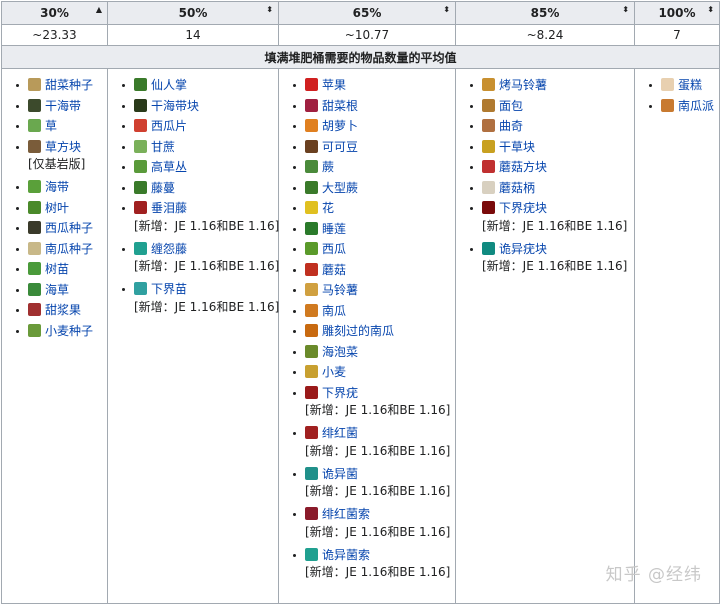 The image size is (720, 604). Describe the element at coordinates (169, 249) in the screenshot. I see `item-link: 缠怨藤` at that location.